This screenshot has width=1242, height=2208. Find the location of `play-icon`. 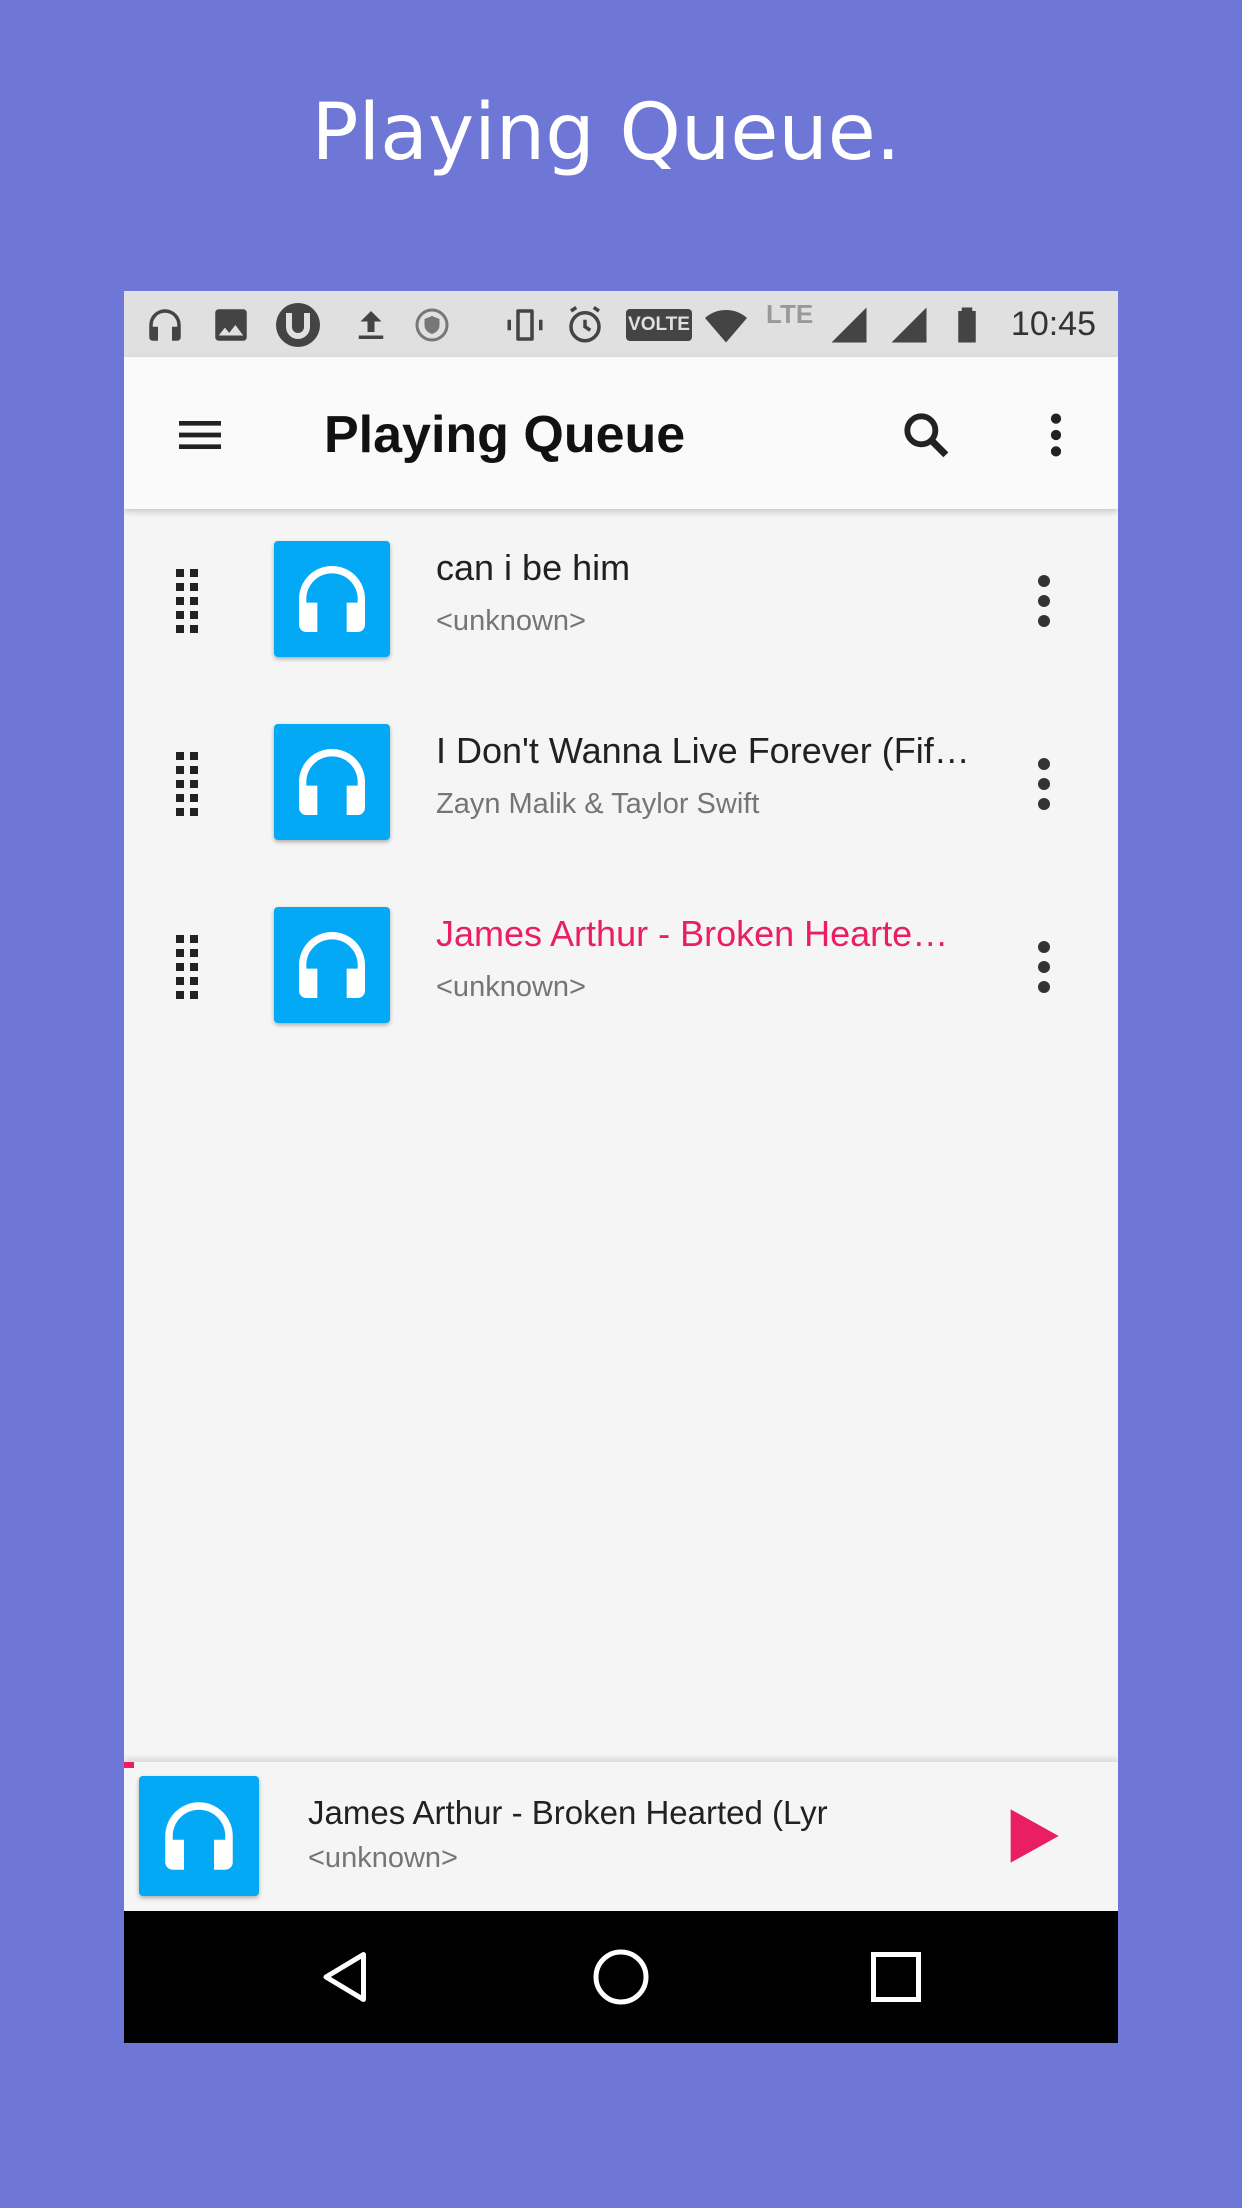

play-icon is located at coordinates (1032, 1836).